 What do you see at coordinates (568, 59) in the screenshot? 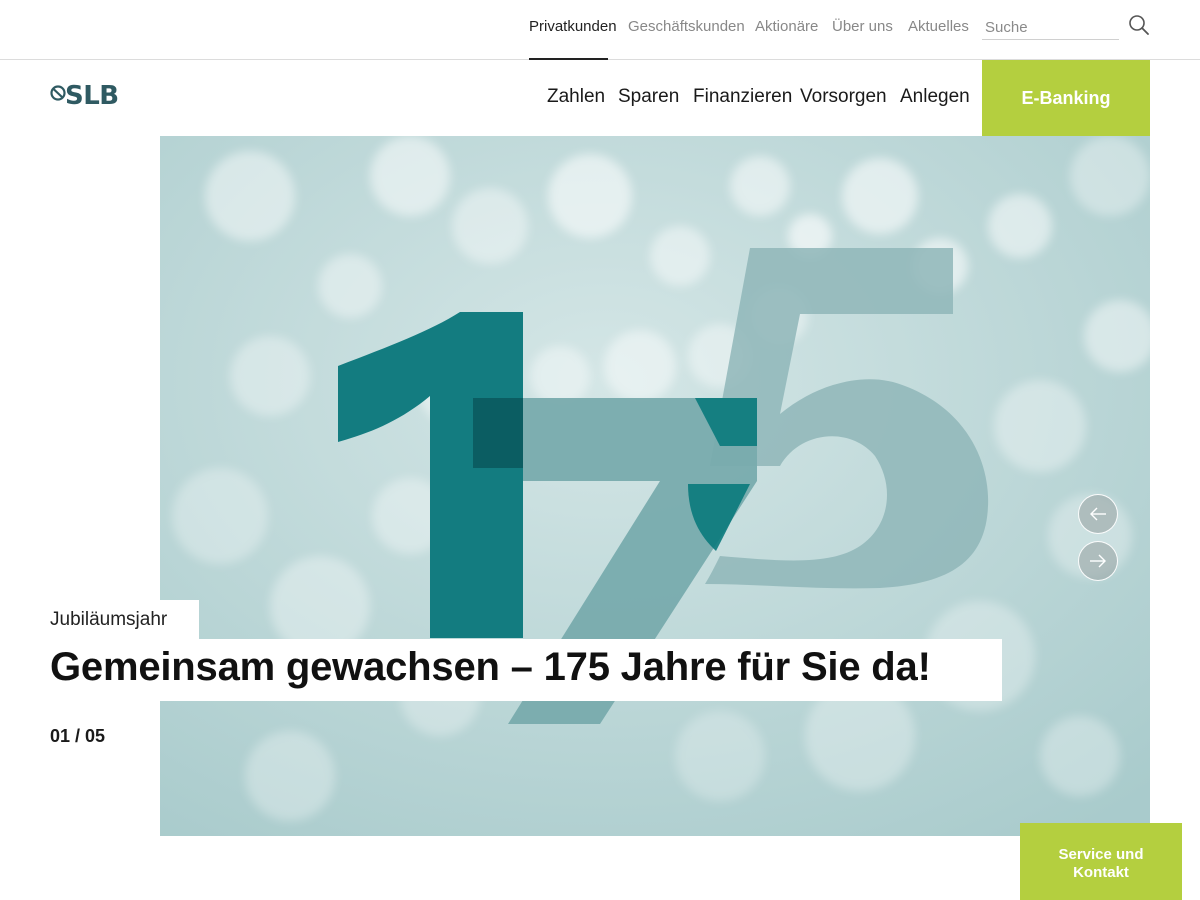
I see `active-nav-indicator` at bounding box center [568, 59].